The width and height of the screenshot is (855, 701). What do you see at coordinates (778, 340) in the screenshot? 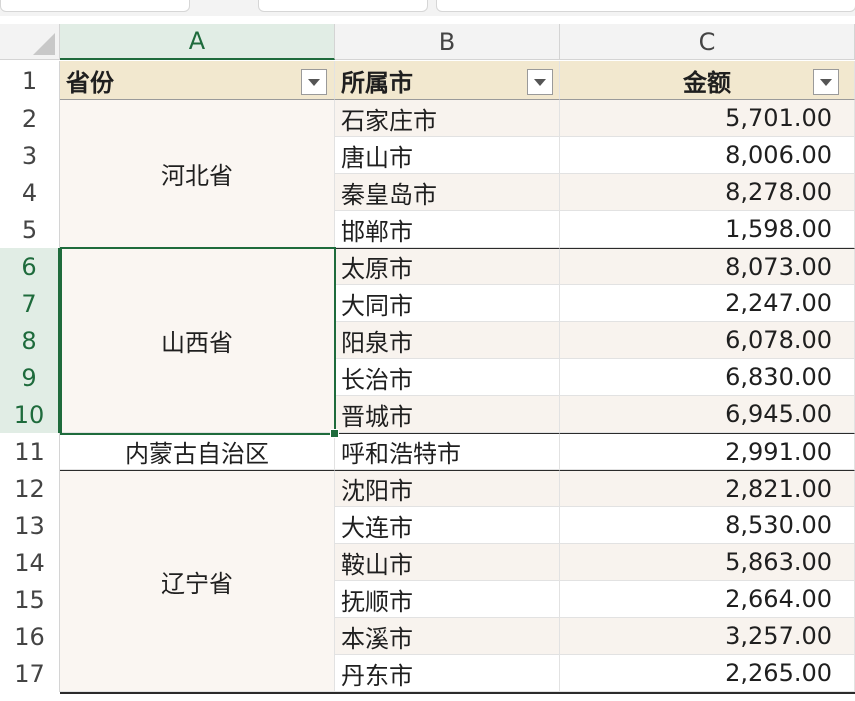
I see `amount-value: 6,078.00` at bounding box center [778, 340].